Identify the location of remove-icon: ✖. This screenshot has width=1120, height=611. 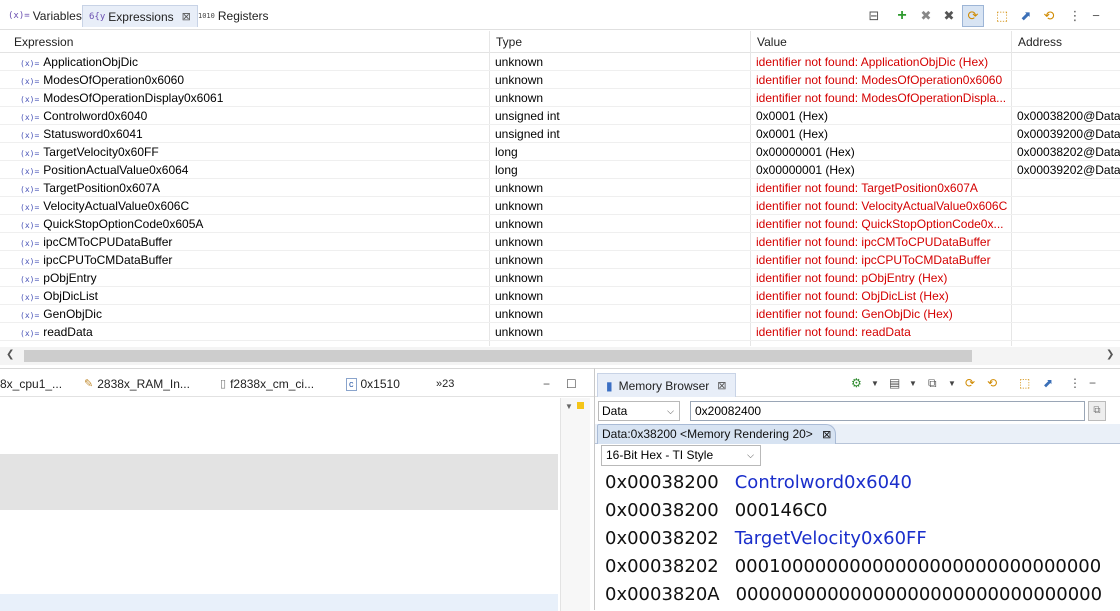
(926, 16).